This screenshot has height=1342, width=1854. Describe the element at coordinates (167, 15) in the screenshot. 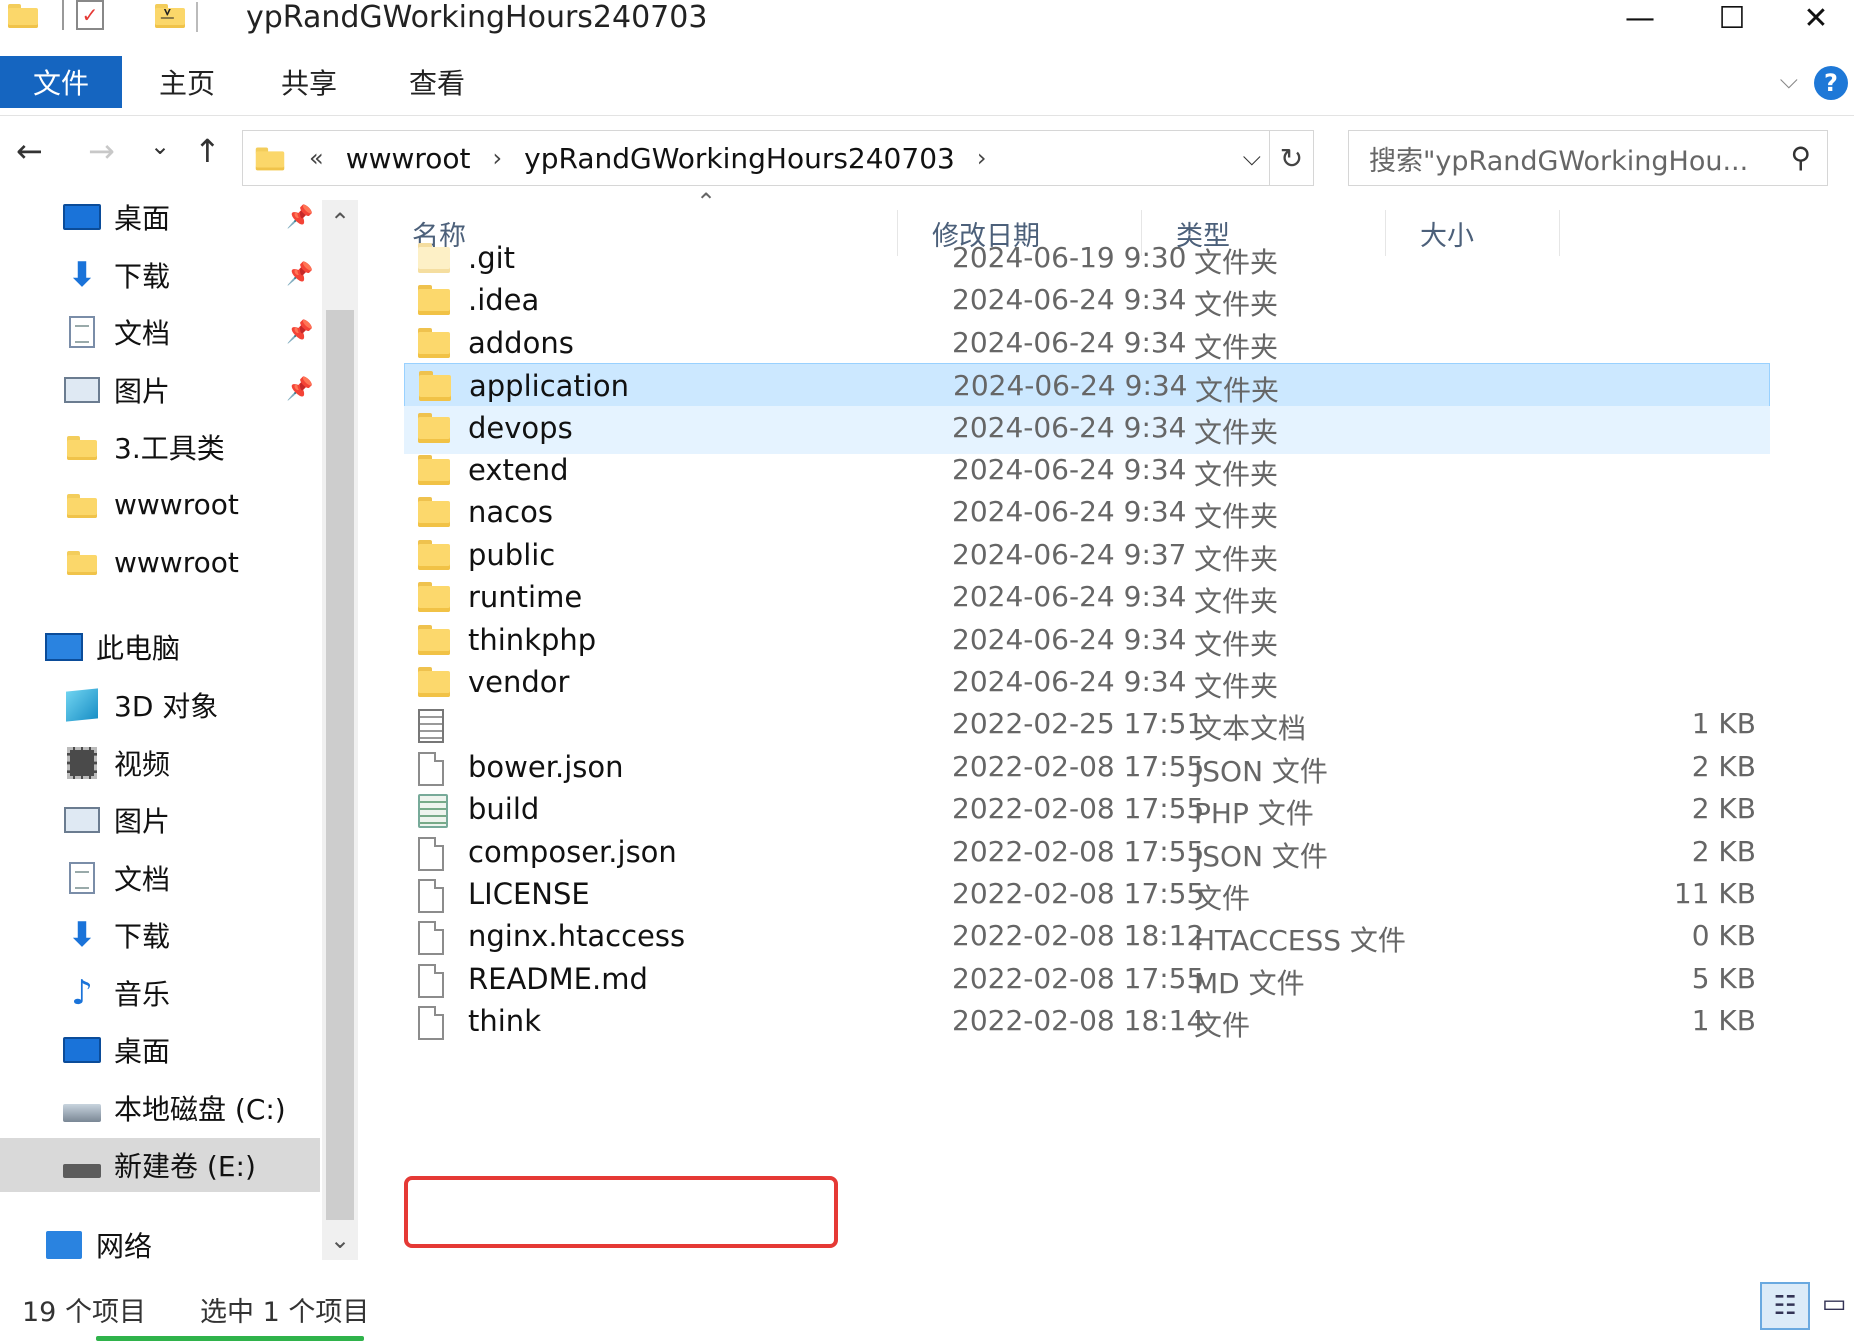

I see `quick-access-dropdown-icon: ⩡` at that location.